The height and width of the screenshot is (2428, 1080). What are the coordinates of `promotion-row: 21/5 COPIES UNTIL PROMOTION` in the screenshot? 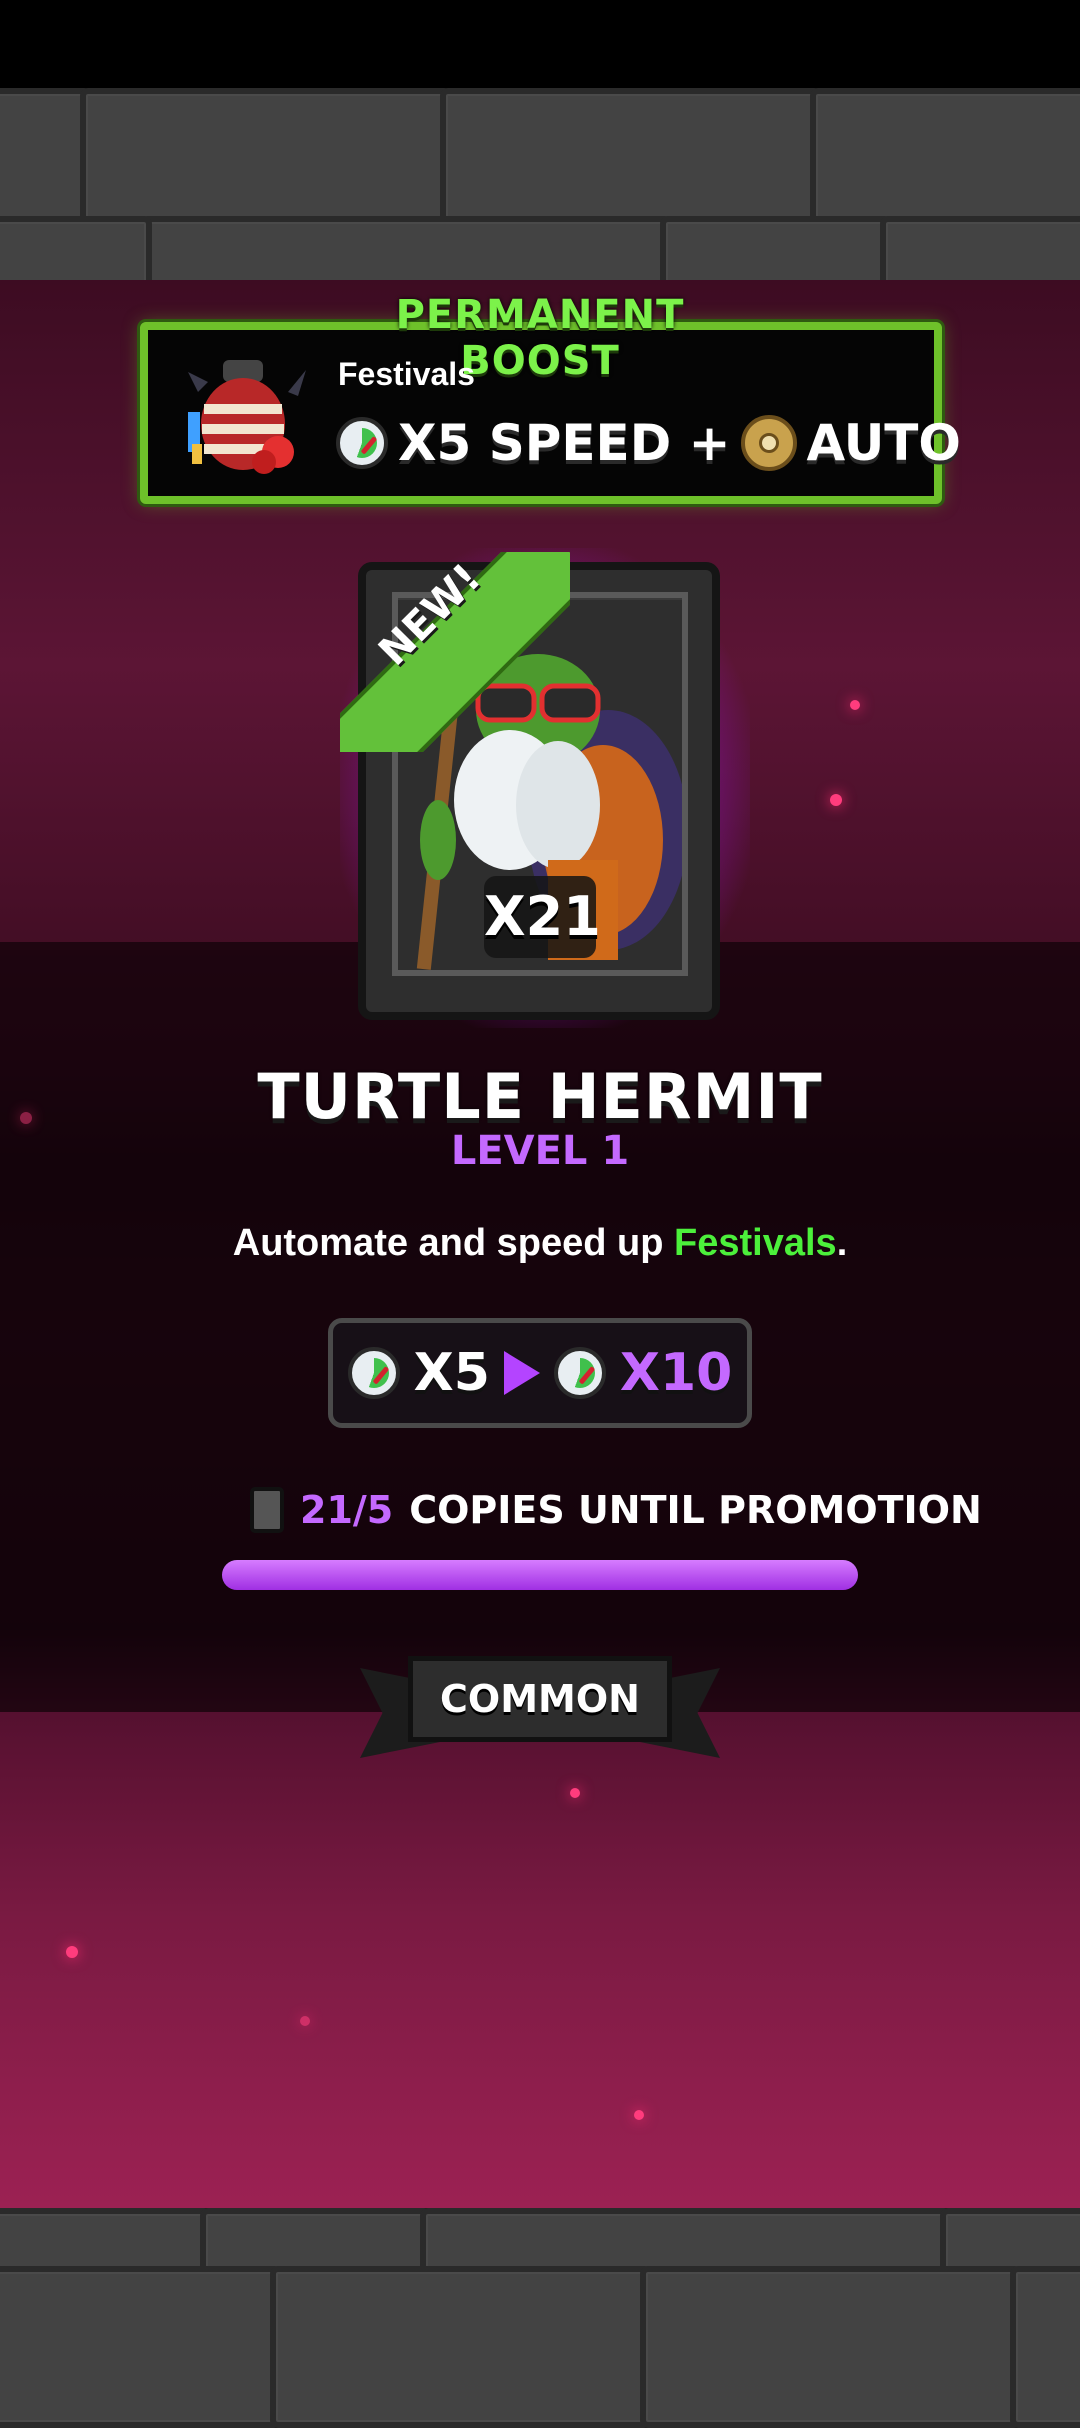 It's located at (616, 1510).